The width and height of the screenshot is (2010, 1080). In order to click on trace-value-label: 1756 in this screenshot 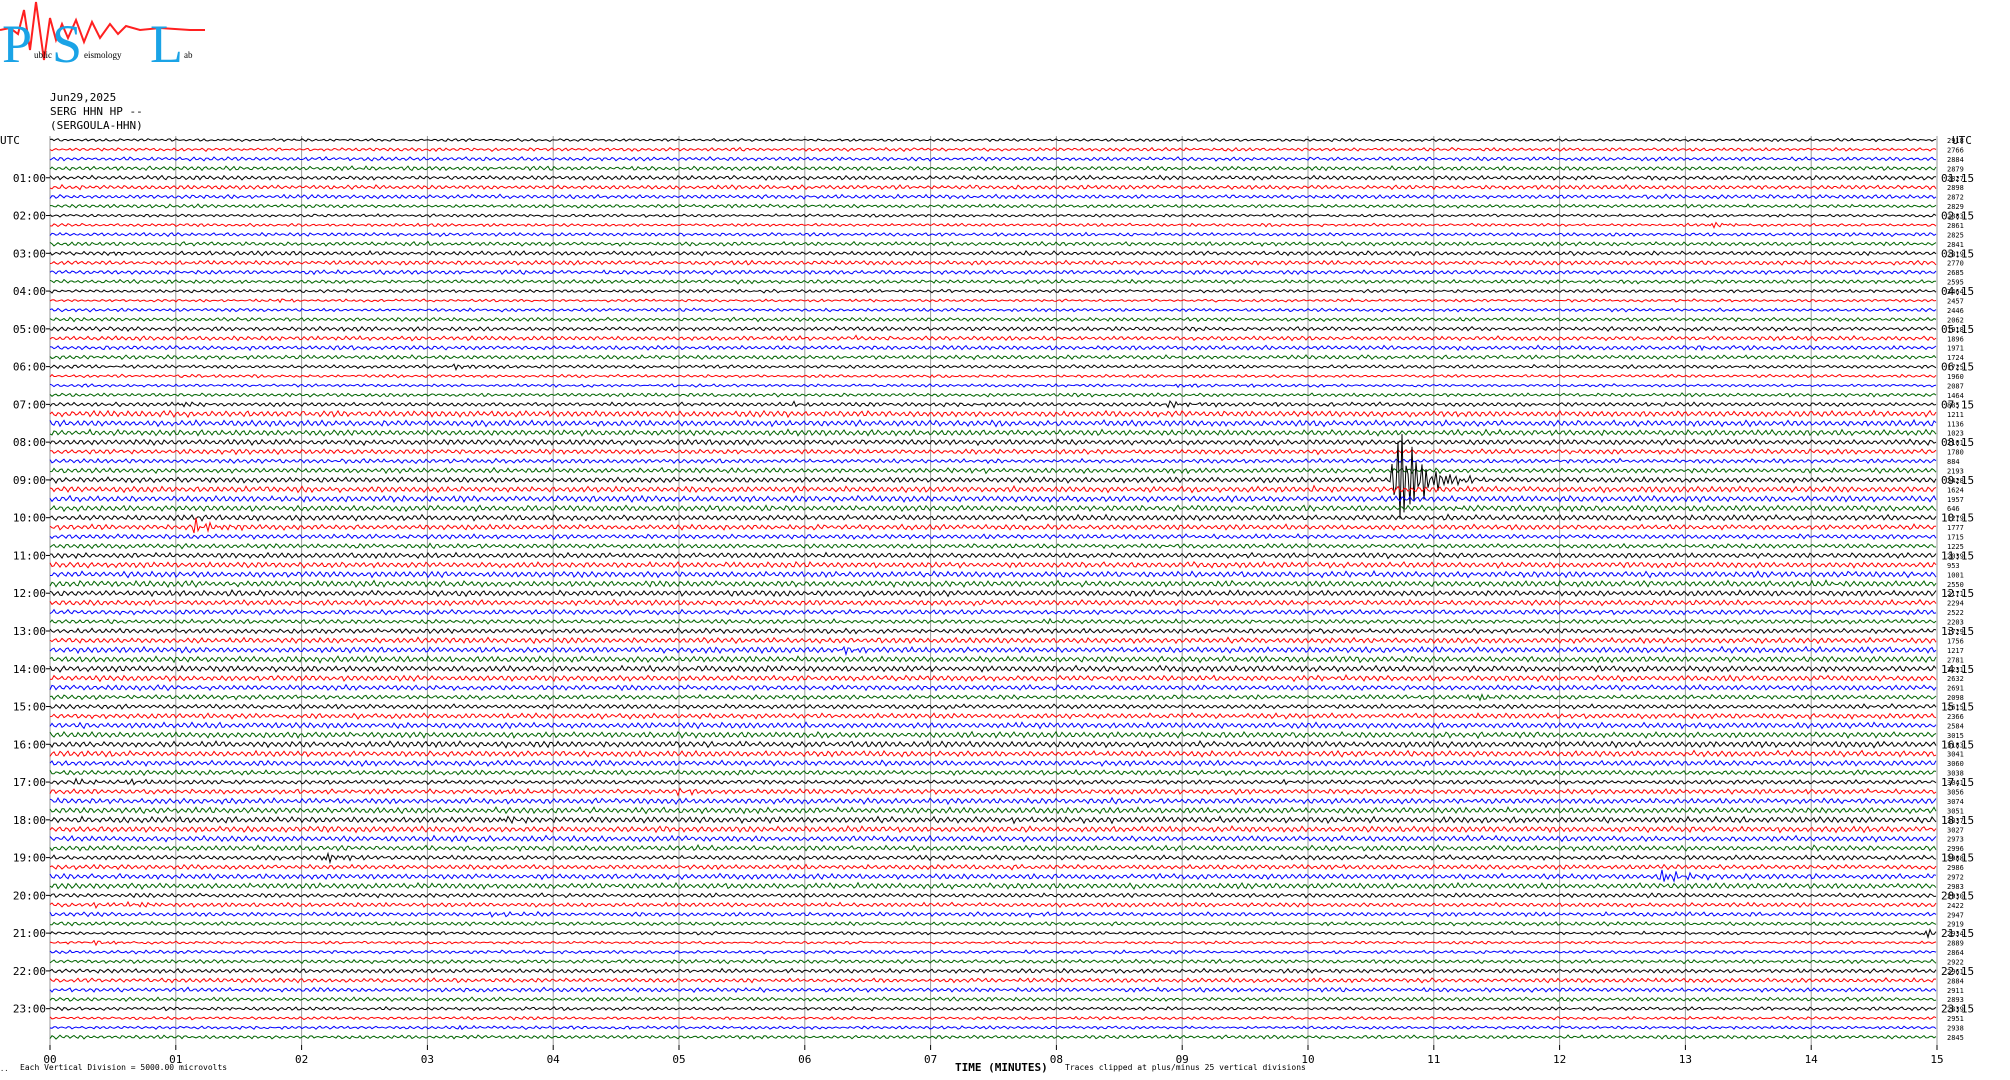, I will do `click(1955, 641)`.